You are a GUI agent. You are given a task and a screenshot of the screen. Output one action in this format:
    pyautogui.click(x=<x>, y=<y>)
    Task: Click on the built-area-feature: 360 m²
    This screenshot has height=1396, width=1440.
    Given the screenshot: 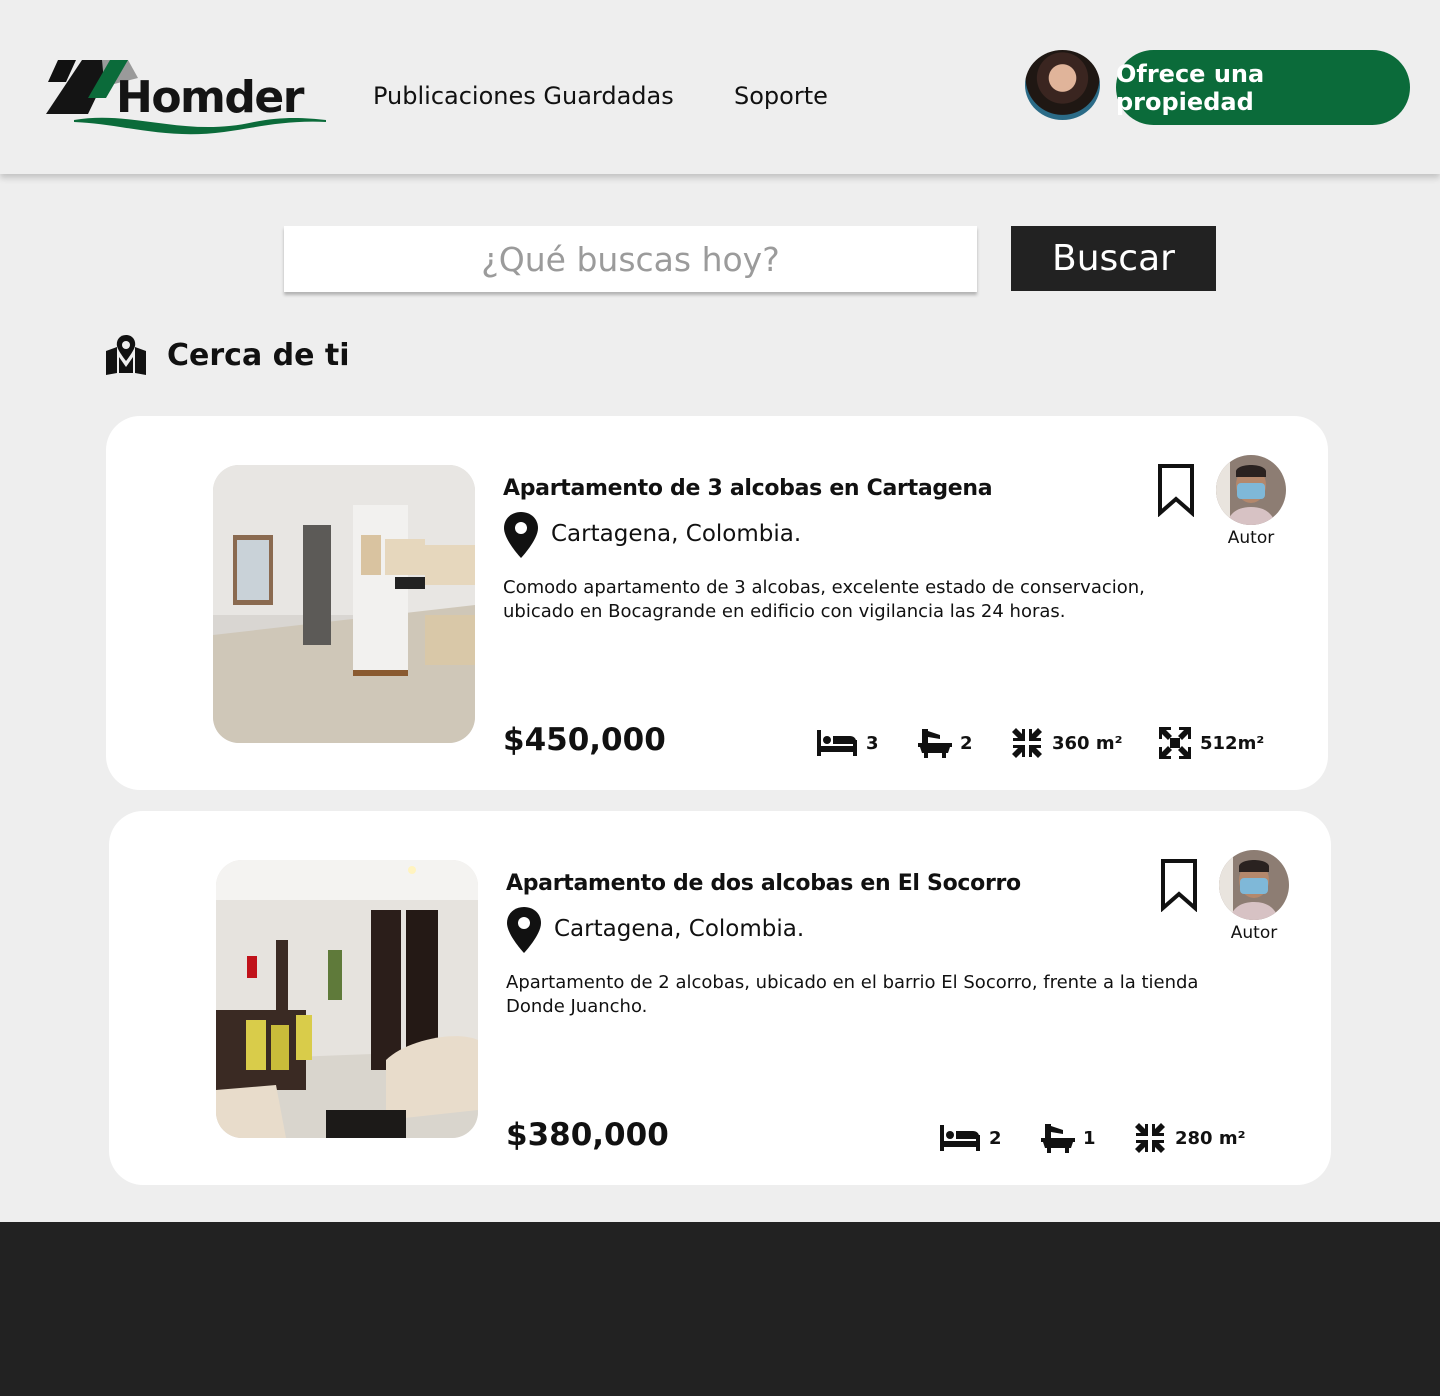 What is the action you would take?
    pyautogui.click(x=1066, y=743)
    